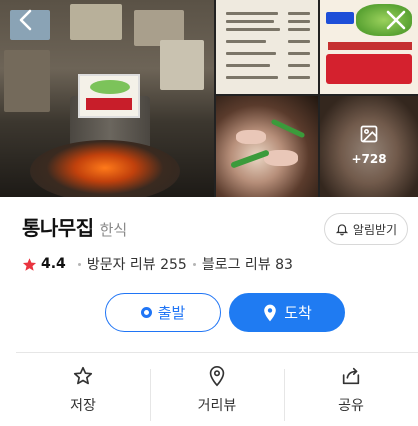 This screenshot has height=426, width=418. I want to click on blog-reviews-link: 블로그 리뷰 83, so click(247, 264).